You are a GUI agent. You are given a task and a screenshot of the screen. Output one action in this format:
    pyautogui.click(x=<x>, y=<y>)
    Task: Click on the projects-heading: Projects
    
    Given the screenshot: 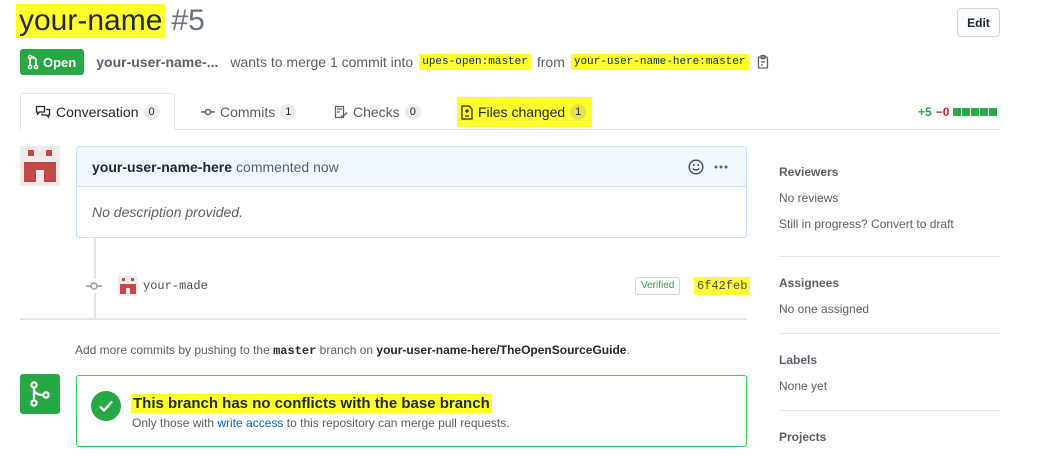 What is the action you would take?
    pyautogui.click(x=889, y=437)
    